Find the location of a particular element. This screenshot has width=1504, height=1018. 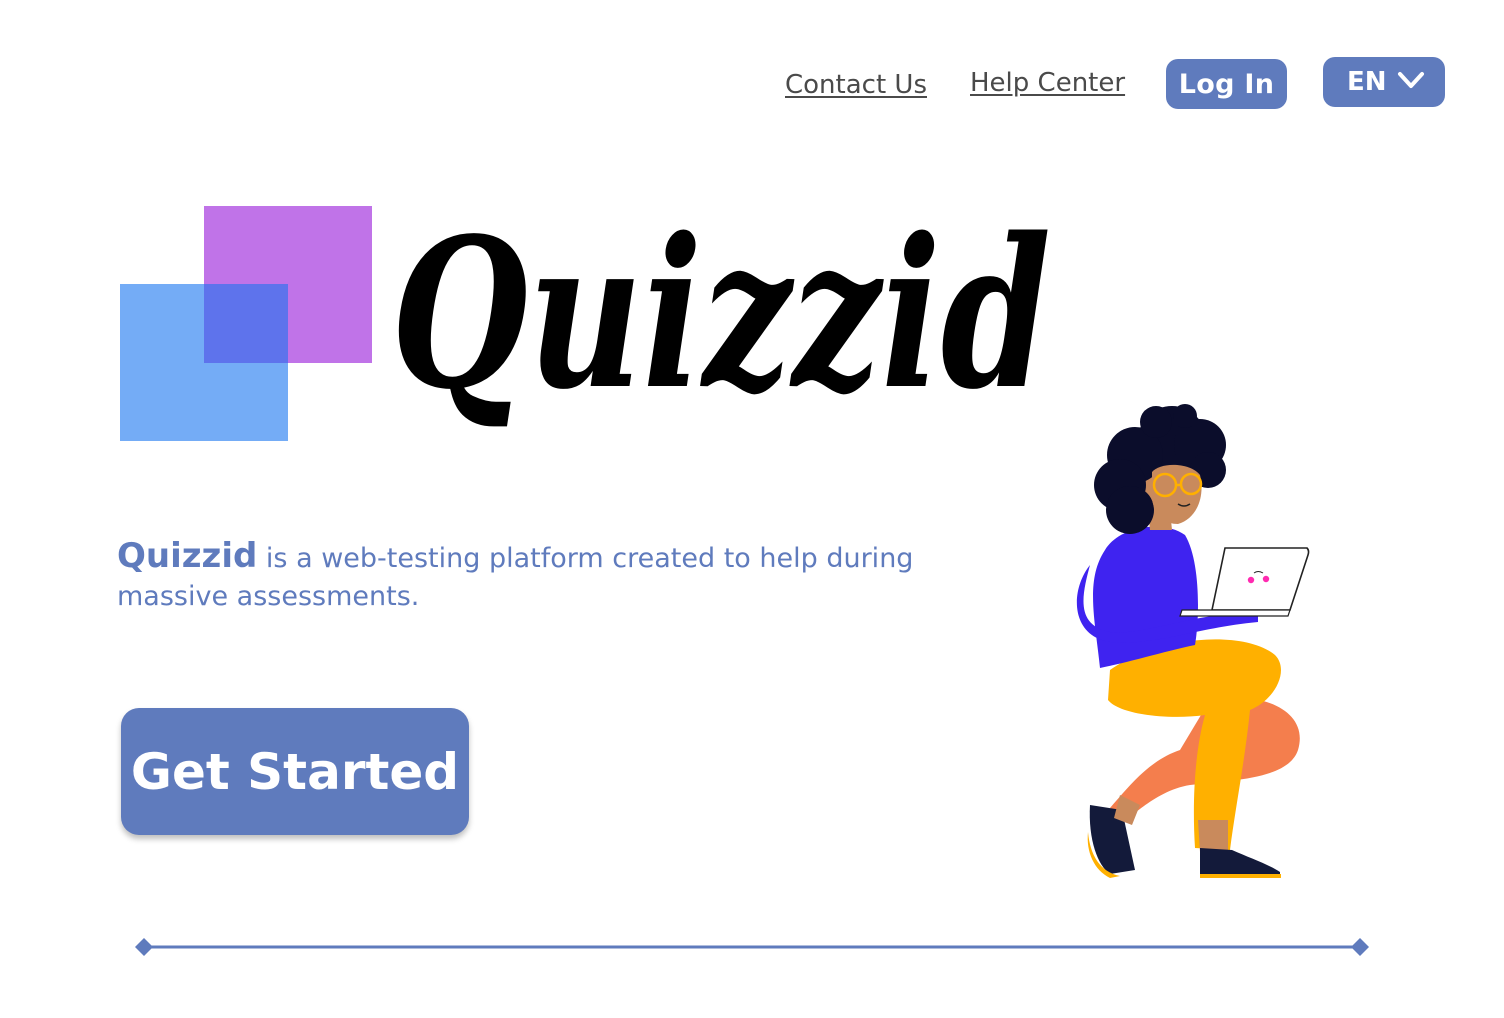

divider-diamond-right is located at coordinates (1360, 947).